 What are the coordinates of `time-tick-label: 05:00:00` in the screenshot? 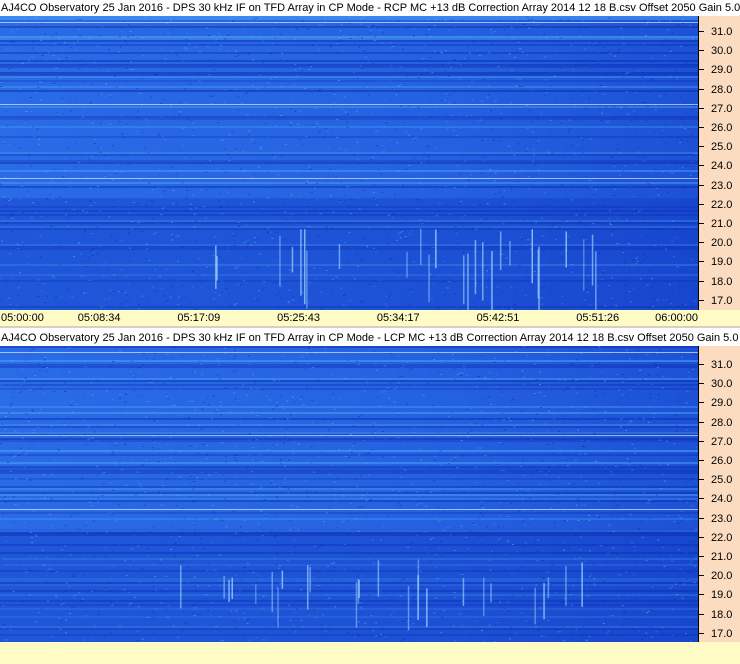 It's located at (22, 318).